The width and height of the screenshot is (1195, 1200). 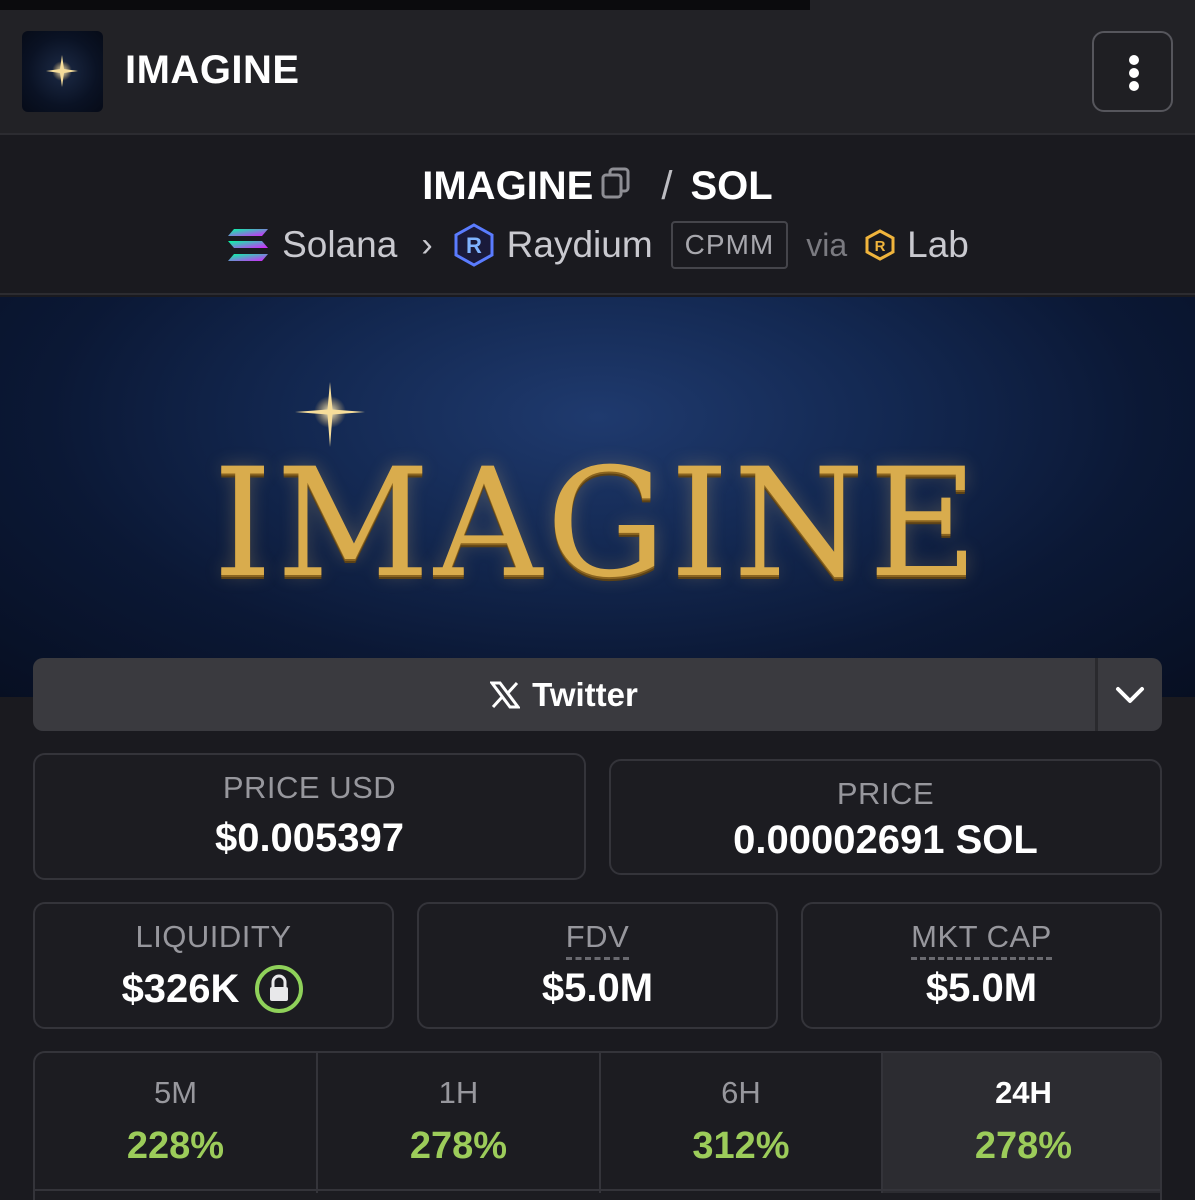 What do you see at coordinates (597, 72) in the screenshot?
I see `header: IMAGINE` at bounding box center [597, 72].